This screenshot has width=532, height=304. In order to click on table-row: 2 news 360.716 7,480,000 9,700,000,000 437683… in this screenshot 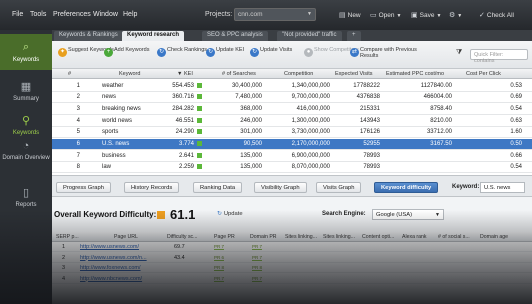, I will do `click(292, 98)`.